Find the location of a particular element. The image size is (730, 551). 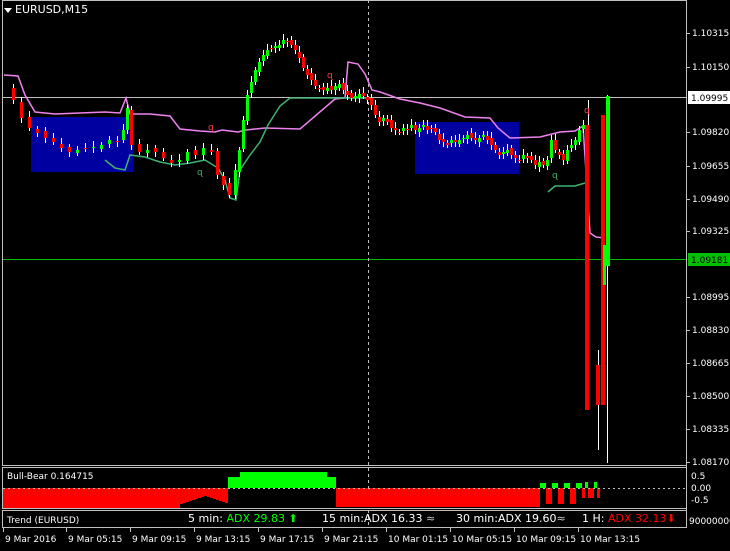

sub-tick: 0.5 is located at coordinates (698, 477).